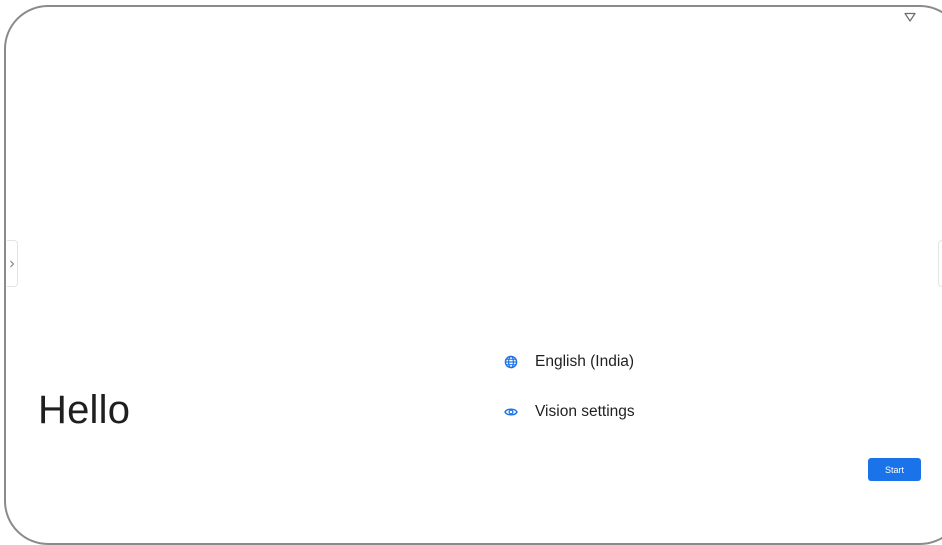 The height and width of the screenshot is (545, 942). I want to click on eye-icon, so click(511, 412).